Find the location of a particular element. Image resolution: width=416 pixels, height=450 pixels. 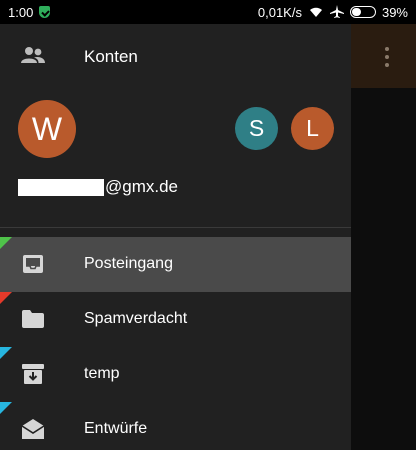

folder-label: temp is located at coordinates (102, 373).